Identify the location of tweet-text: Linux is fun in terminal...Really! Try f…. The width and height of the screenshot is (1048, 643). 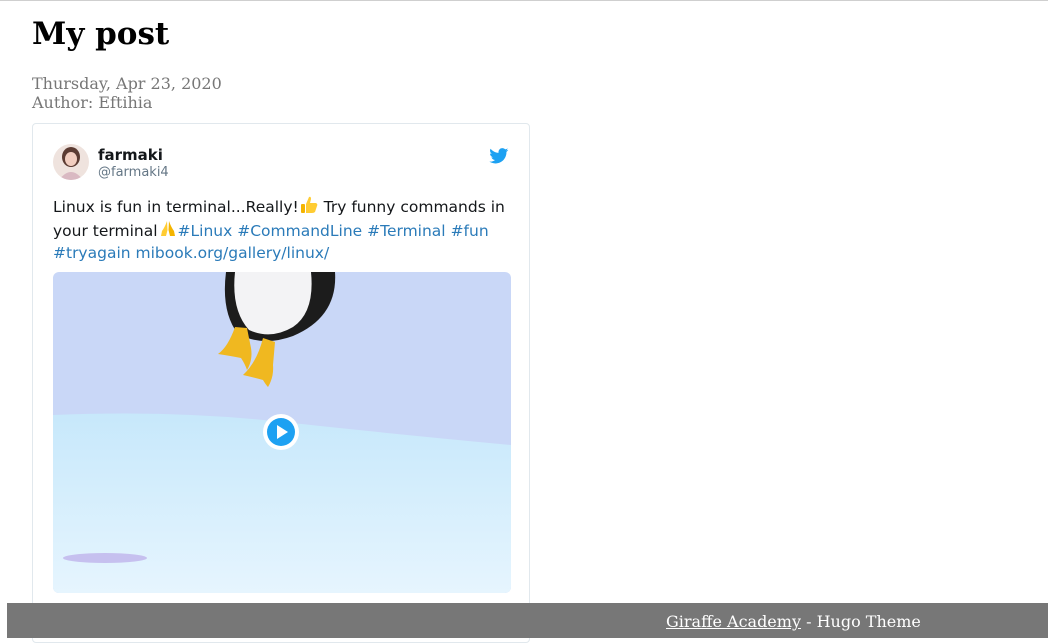
(283, 230).